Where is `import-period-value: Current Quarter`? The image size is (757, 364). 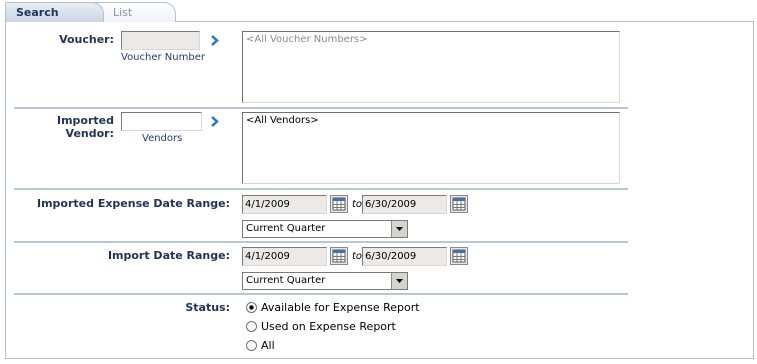 import-period-value: Current Quarter is located at coordinates (286, 280).